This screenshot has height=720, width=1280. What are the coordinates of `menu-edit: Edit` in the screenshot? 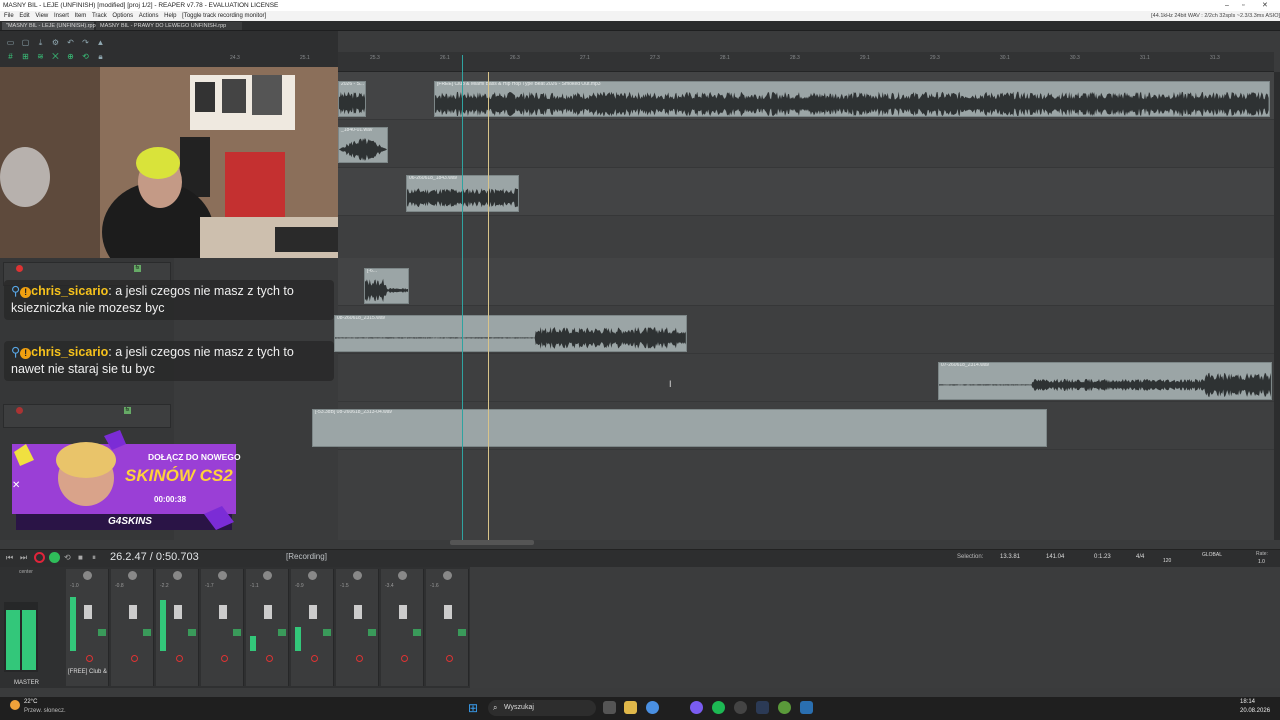 It's located at (24, 16).